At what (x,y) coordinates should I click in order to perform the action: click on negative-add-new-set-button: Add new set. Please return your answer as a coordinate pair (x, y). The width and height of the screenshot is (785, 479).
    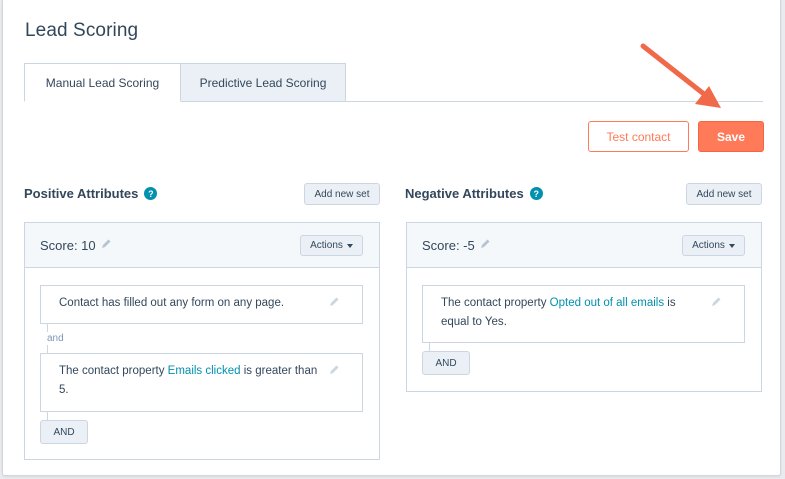
    Looking at the image, I should click on (724, 194).